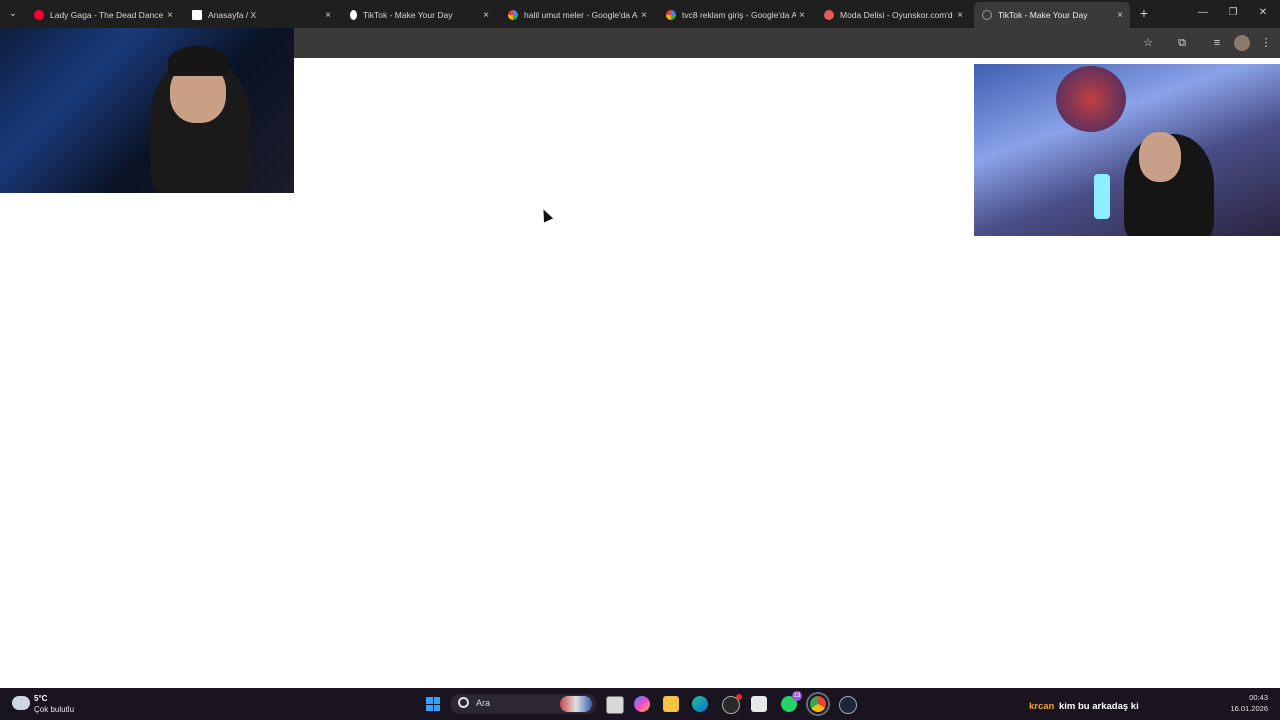 The height and width of the screenshot is (720, 1280). Describe the element at coordinates (1160, 157) in the screenshot. I see `streamer-face` at that location.